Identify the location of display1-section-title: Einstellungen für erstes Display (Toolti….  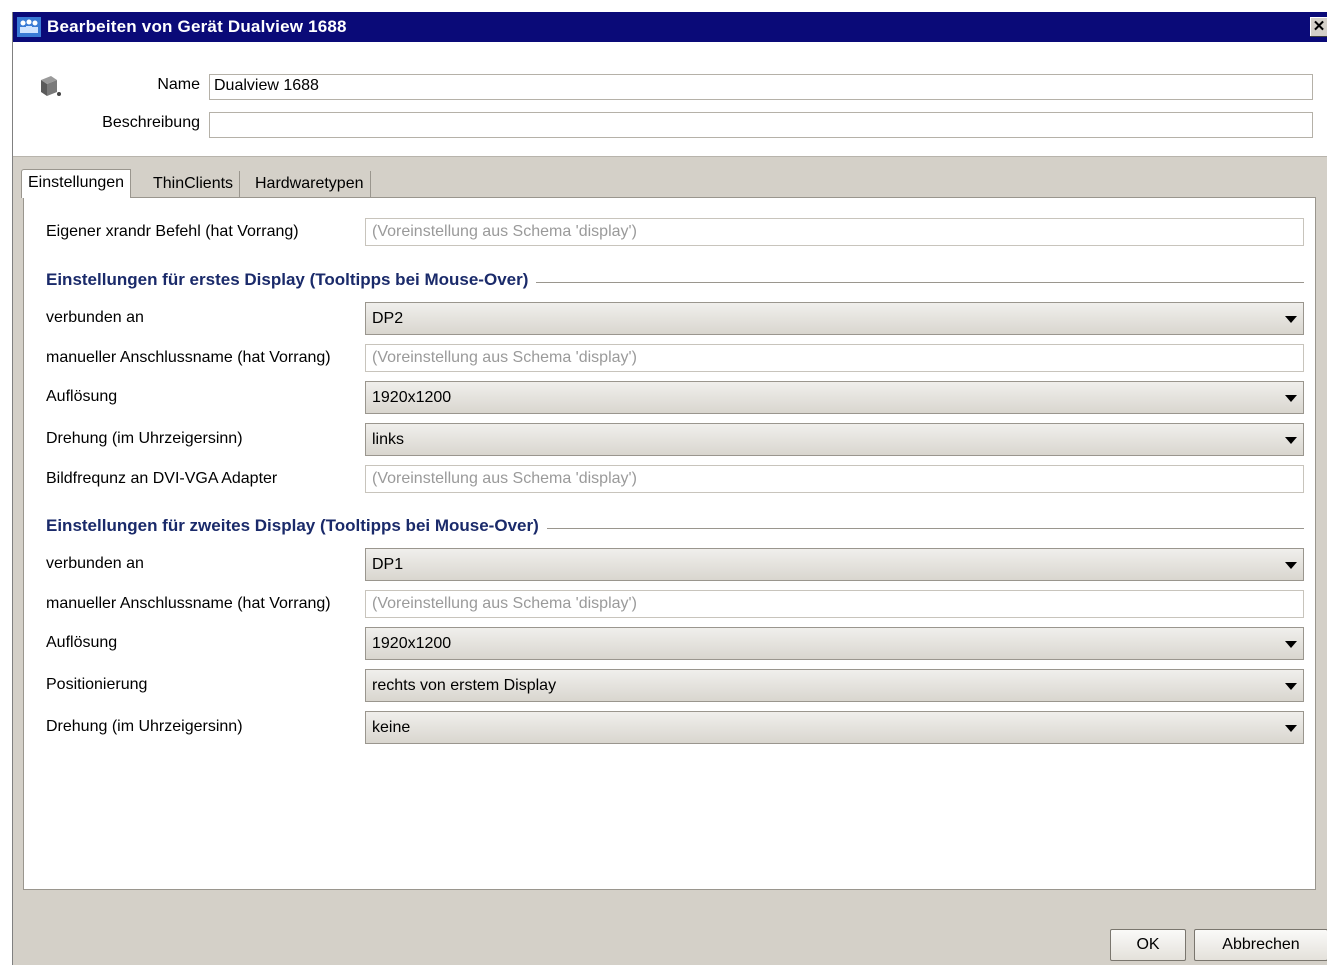
(291, 280).